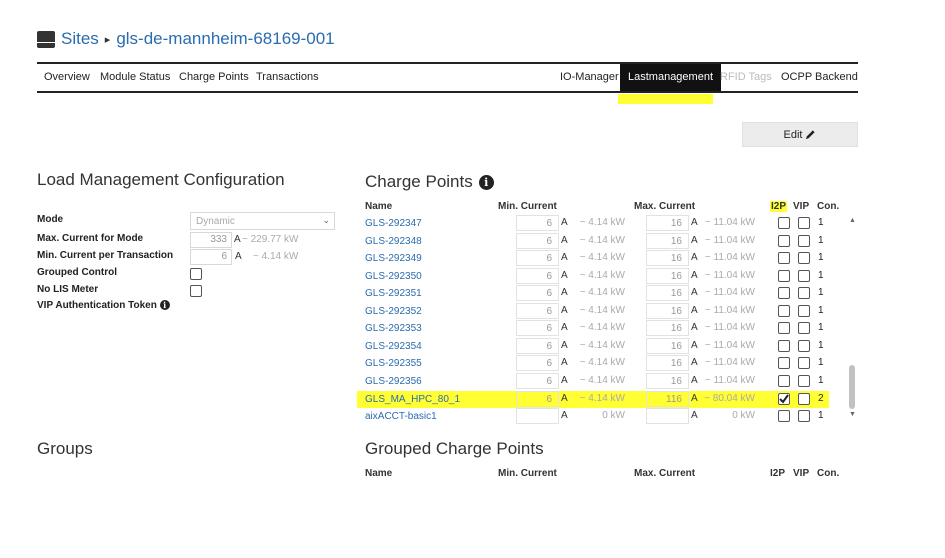  Describe the element at coordinates (667, 398) in the screenshot. I see `max-current-input: 116` at that location.